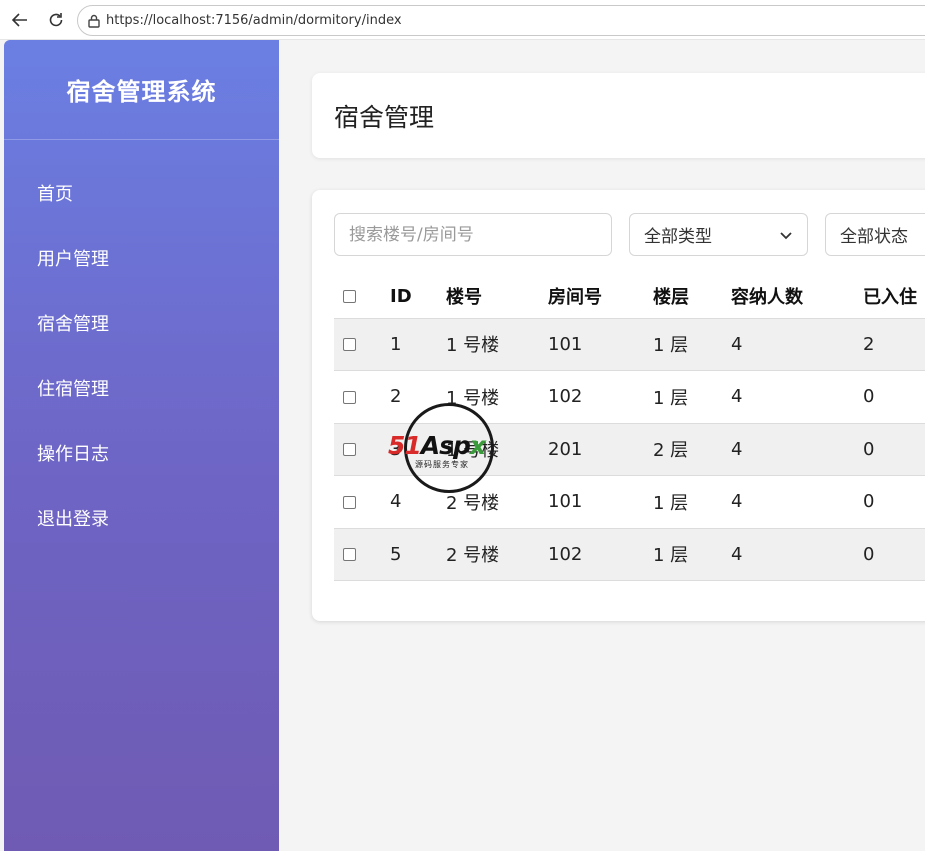 This screenshot has width=925, height=851. I want to click on header-id: ID, so click(401, 296).